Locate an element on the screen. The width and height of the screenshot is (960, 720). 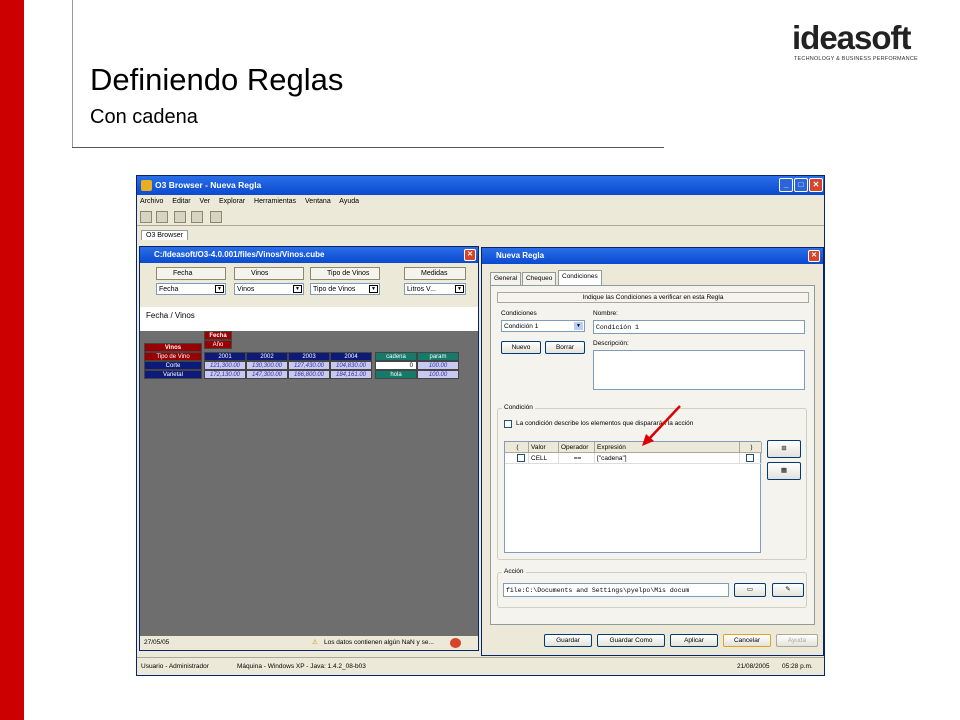
dimension-header: Tipo de Vinos is located at coordinates (345, 273).